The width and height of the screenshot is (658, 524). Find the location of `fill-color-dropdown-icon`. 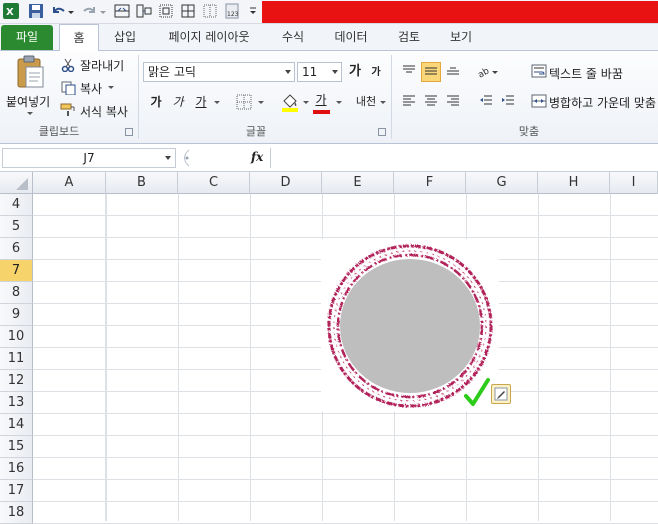

fill-color-dropdown-icon is located at coordinates (306, 102).